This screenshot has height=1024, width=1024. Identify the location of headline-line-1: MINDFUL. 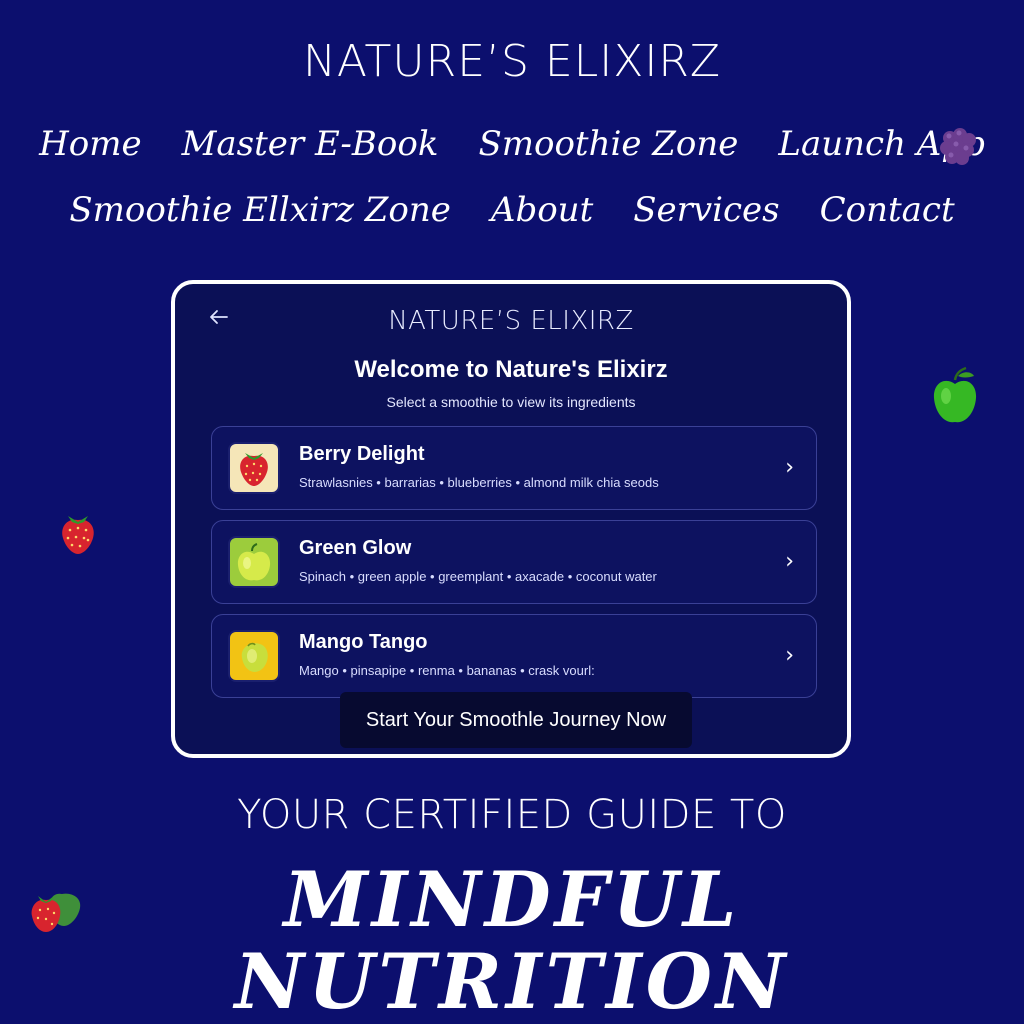
(512, 899).